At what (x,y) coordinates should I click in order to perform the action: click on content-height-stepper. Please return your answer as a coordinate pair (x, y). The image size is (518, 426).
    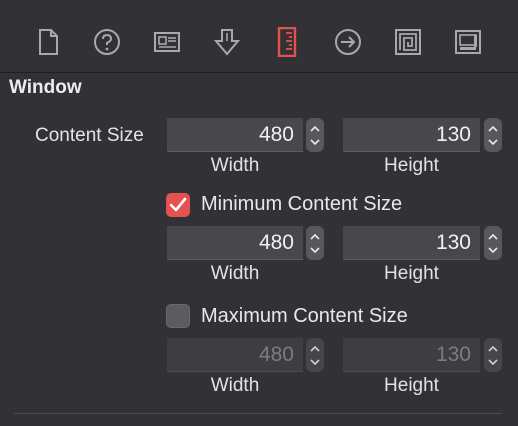
    Looking at the image, I should click on (493, 135).